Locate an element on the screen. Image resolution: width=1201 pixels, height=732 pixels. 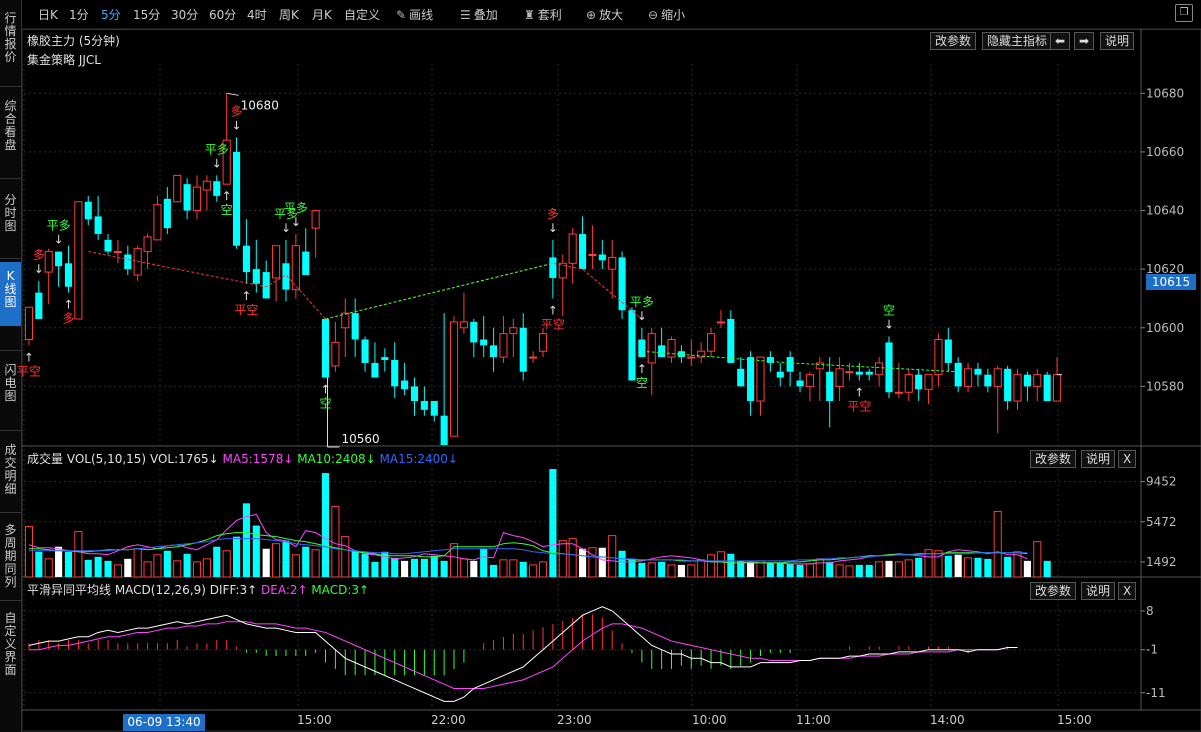
x-tick-label: 22:00 is located at coordinates (448, 720).